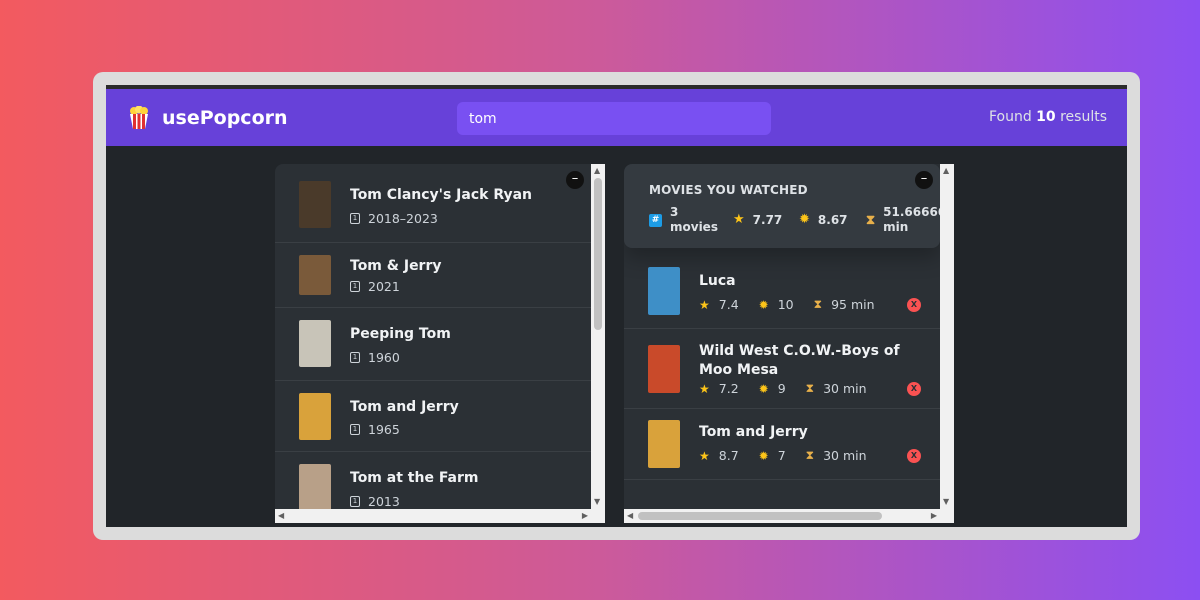 The height and width of the screenshot is (600, 1200). Describe the element at coordinates (414, 478) in the screenshot. I see `movie-title: Tom at the Farm` at that location.